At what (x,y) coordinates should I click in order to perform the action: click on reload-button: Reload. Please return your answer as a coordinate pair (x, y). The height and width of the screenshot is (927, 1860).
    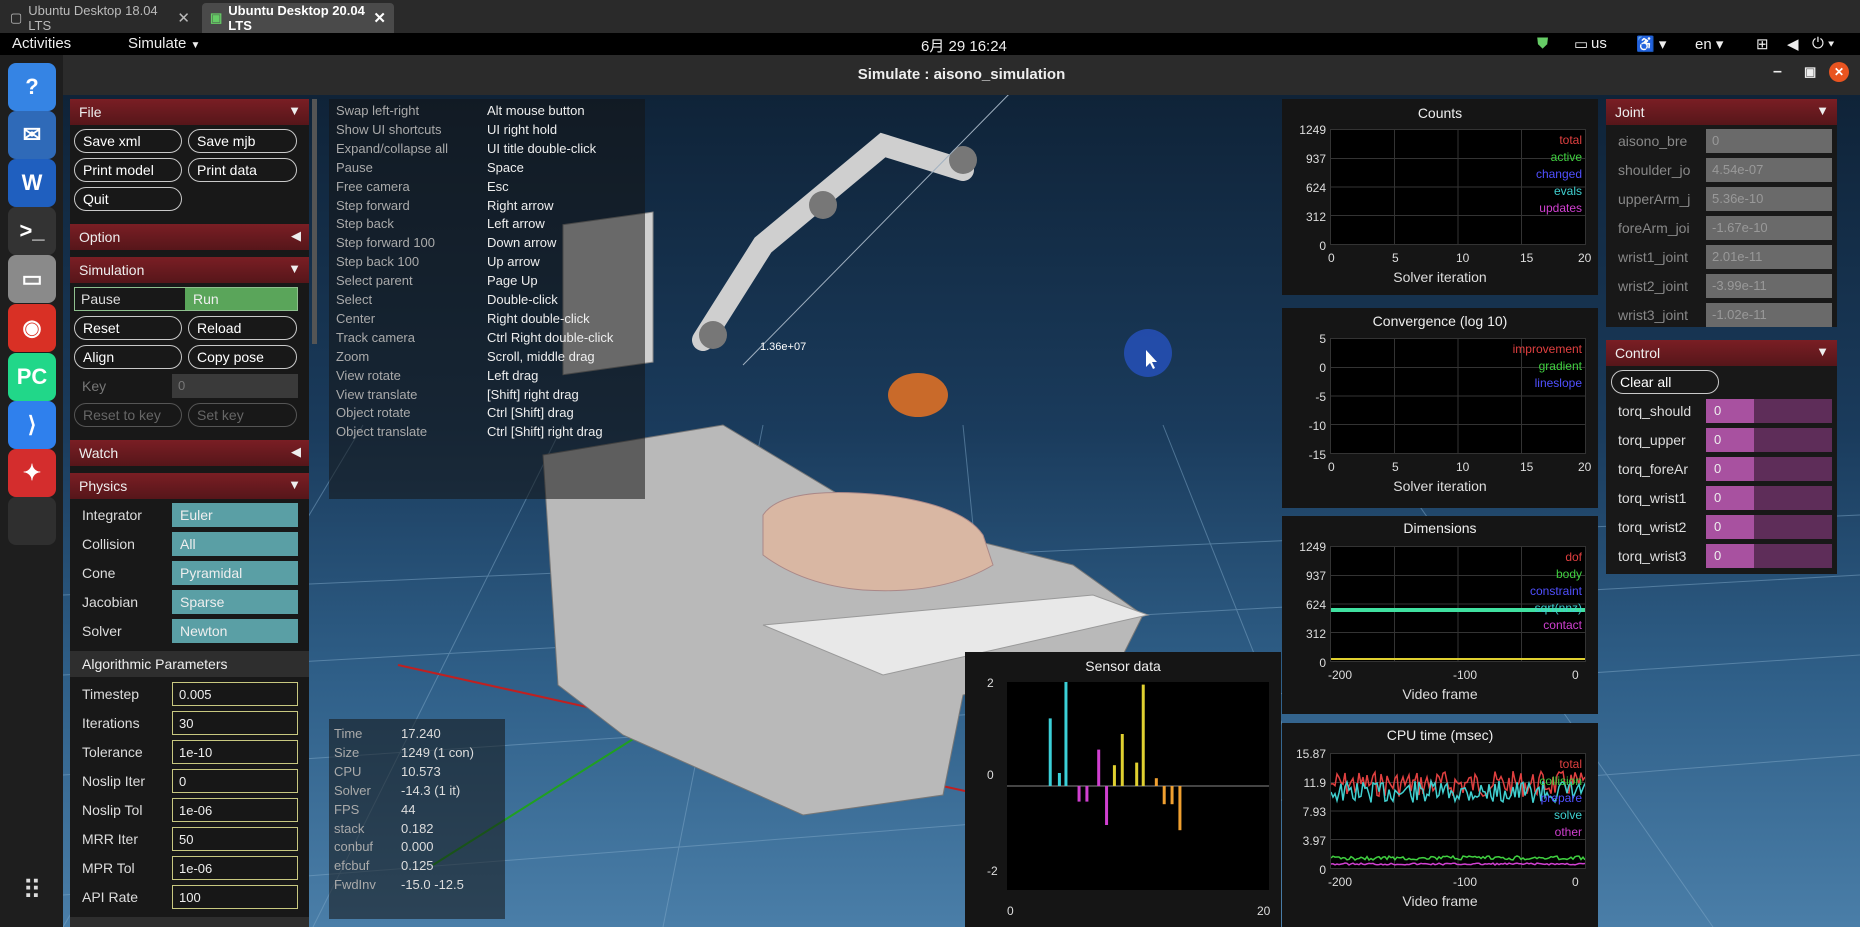
    Looking at the image, I should click on (242, 328).